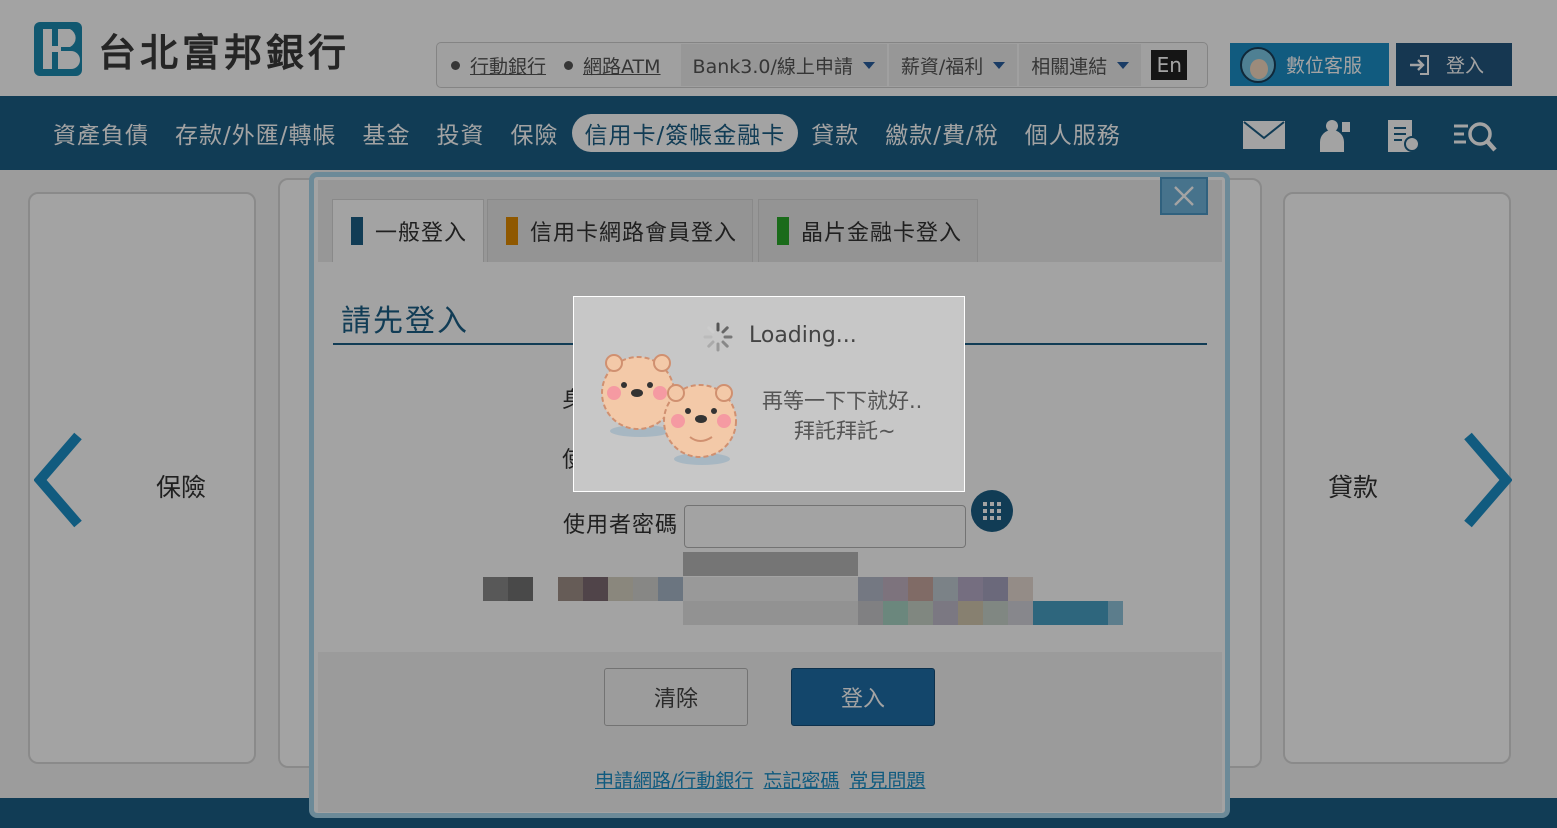  I want to click on mascot-illustration, so click(669, 409).